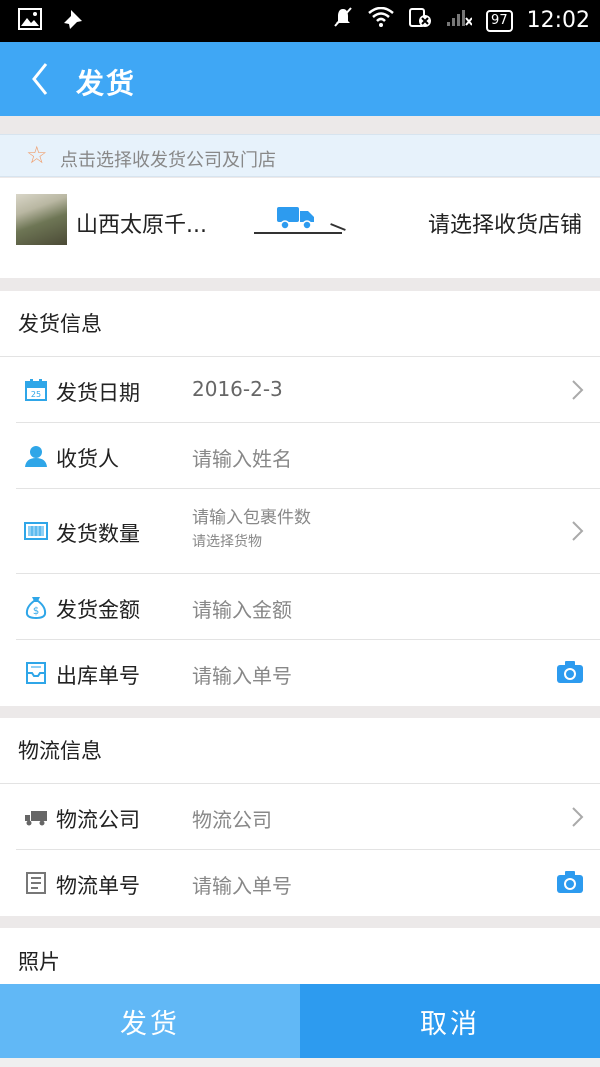 The height and width of the screenshot is (1067, 600). I want to click on amount-row: $ 发货金额 请输入金额, so click(308, 607).